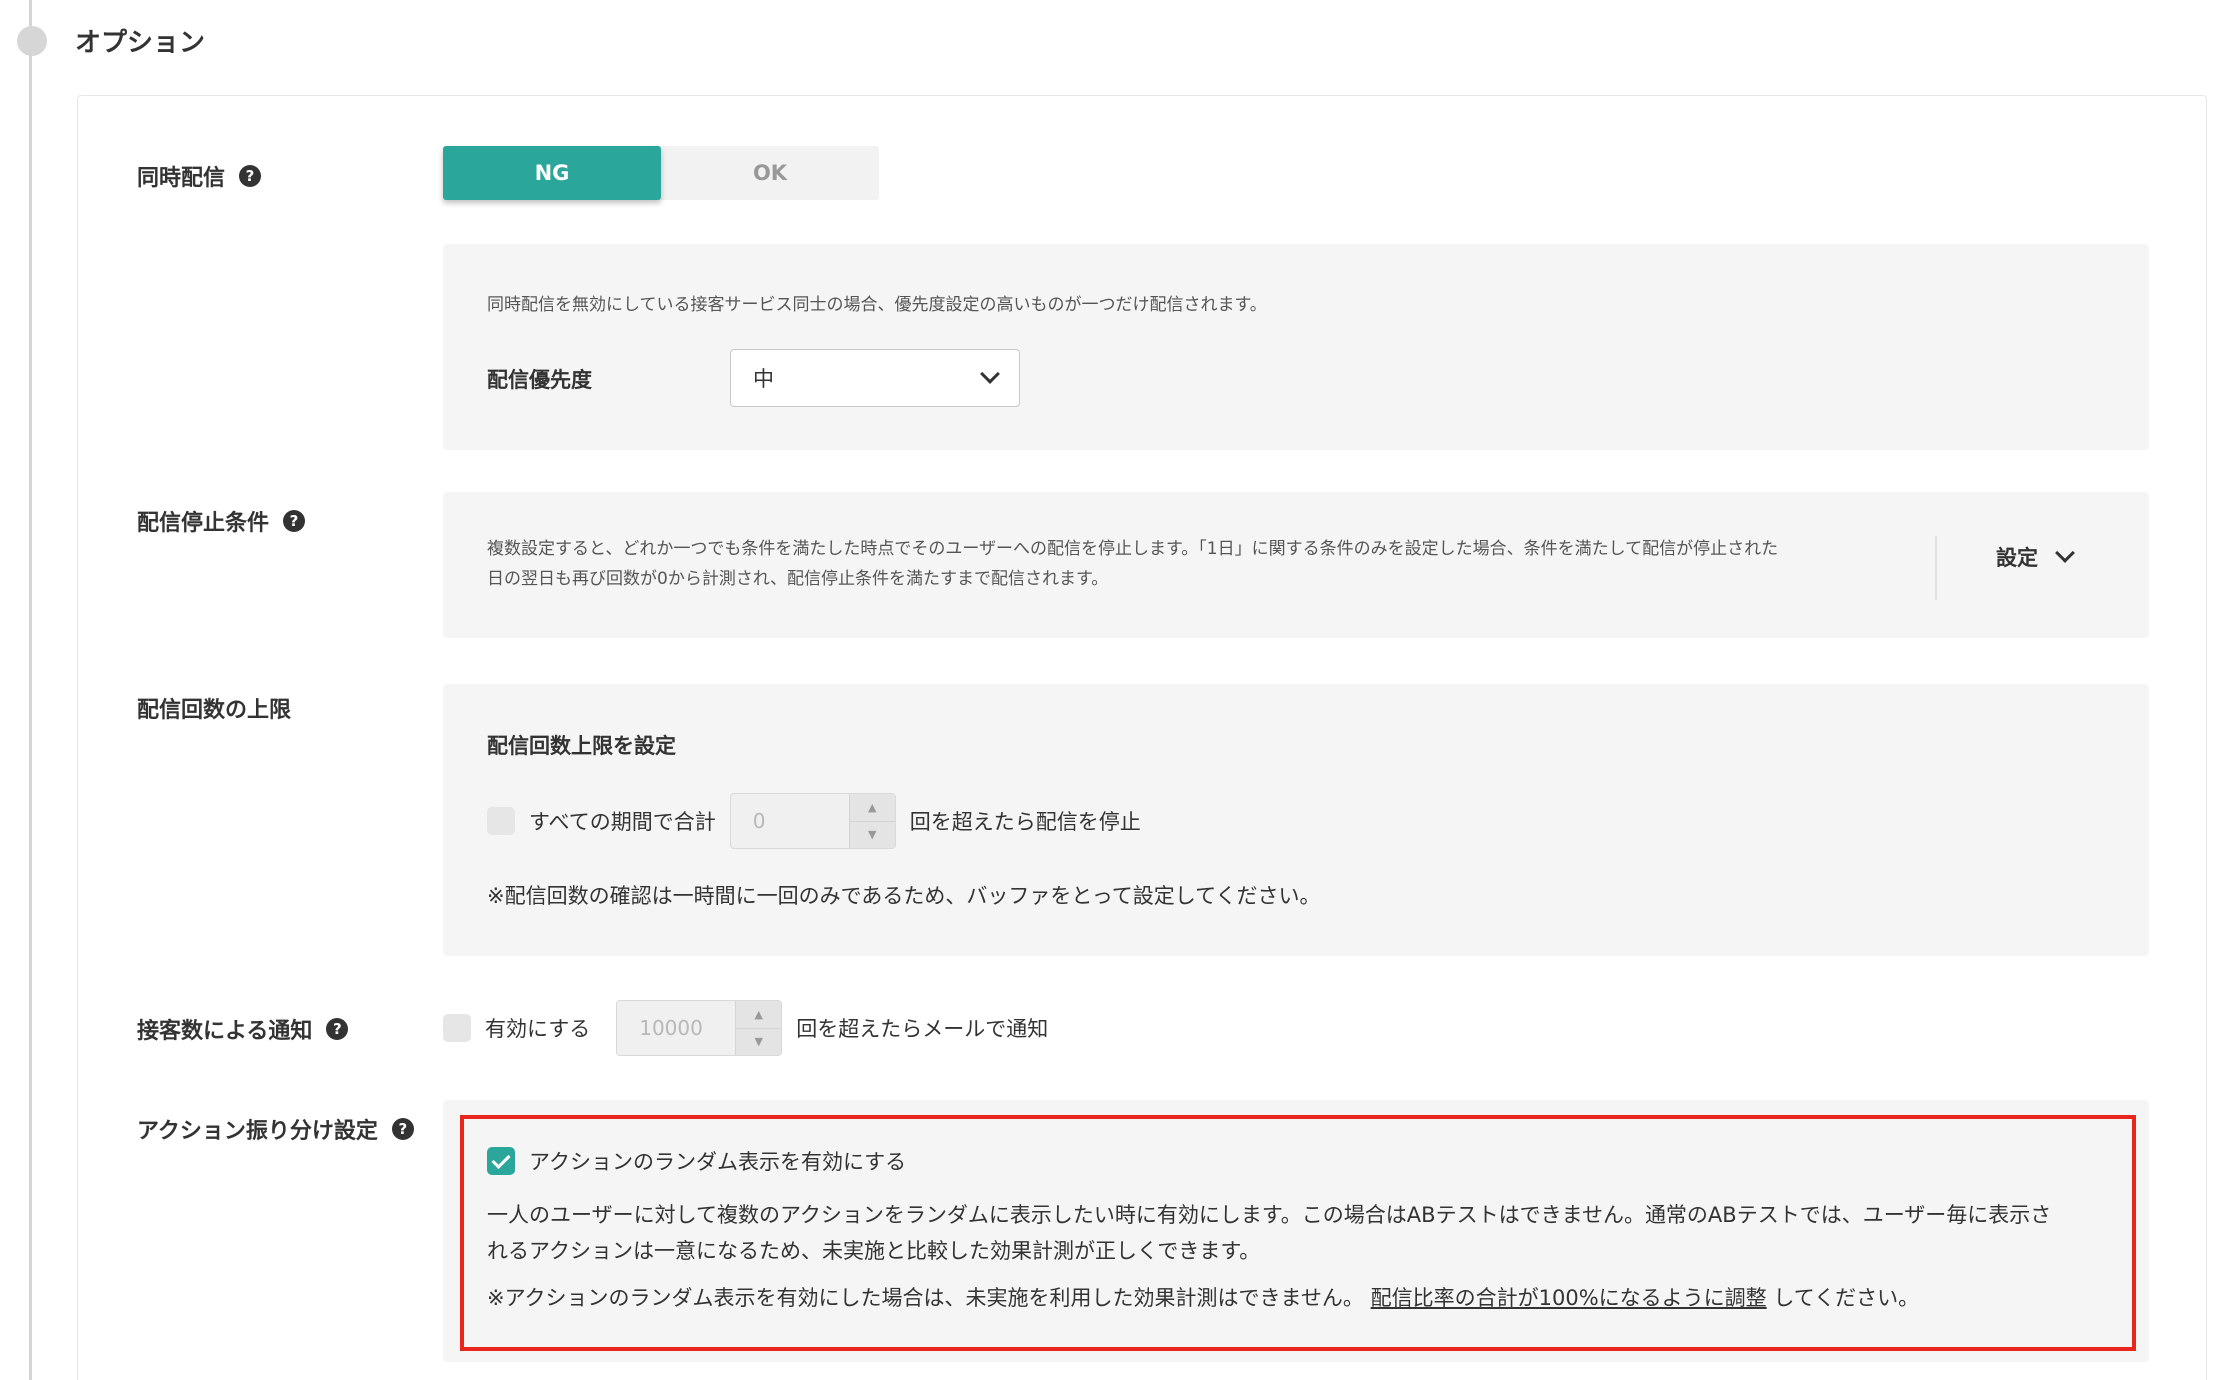  I want to click on toggle-ng-button: NG, so click(552, 173).